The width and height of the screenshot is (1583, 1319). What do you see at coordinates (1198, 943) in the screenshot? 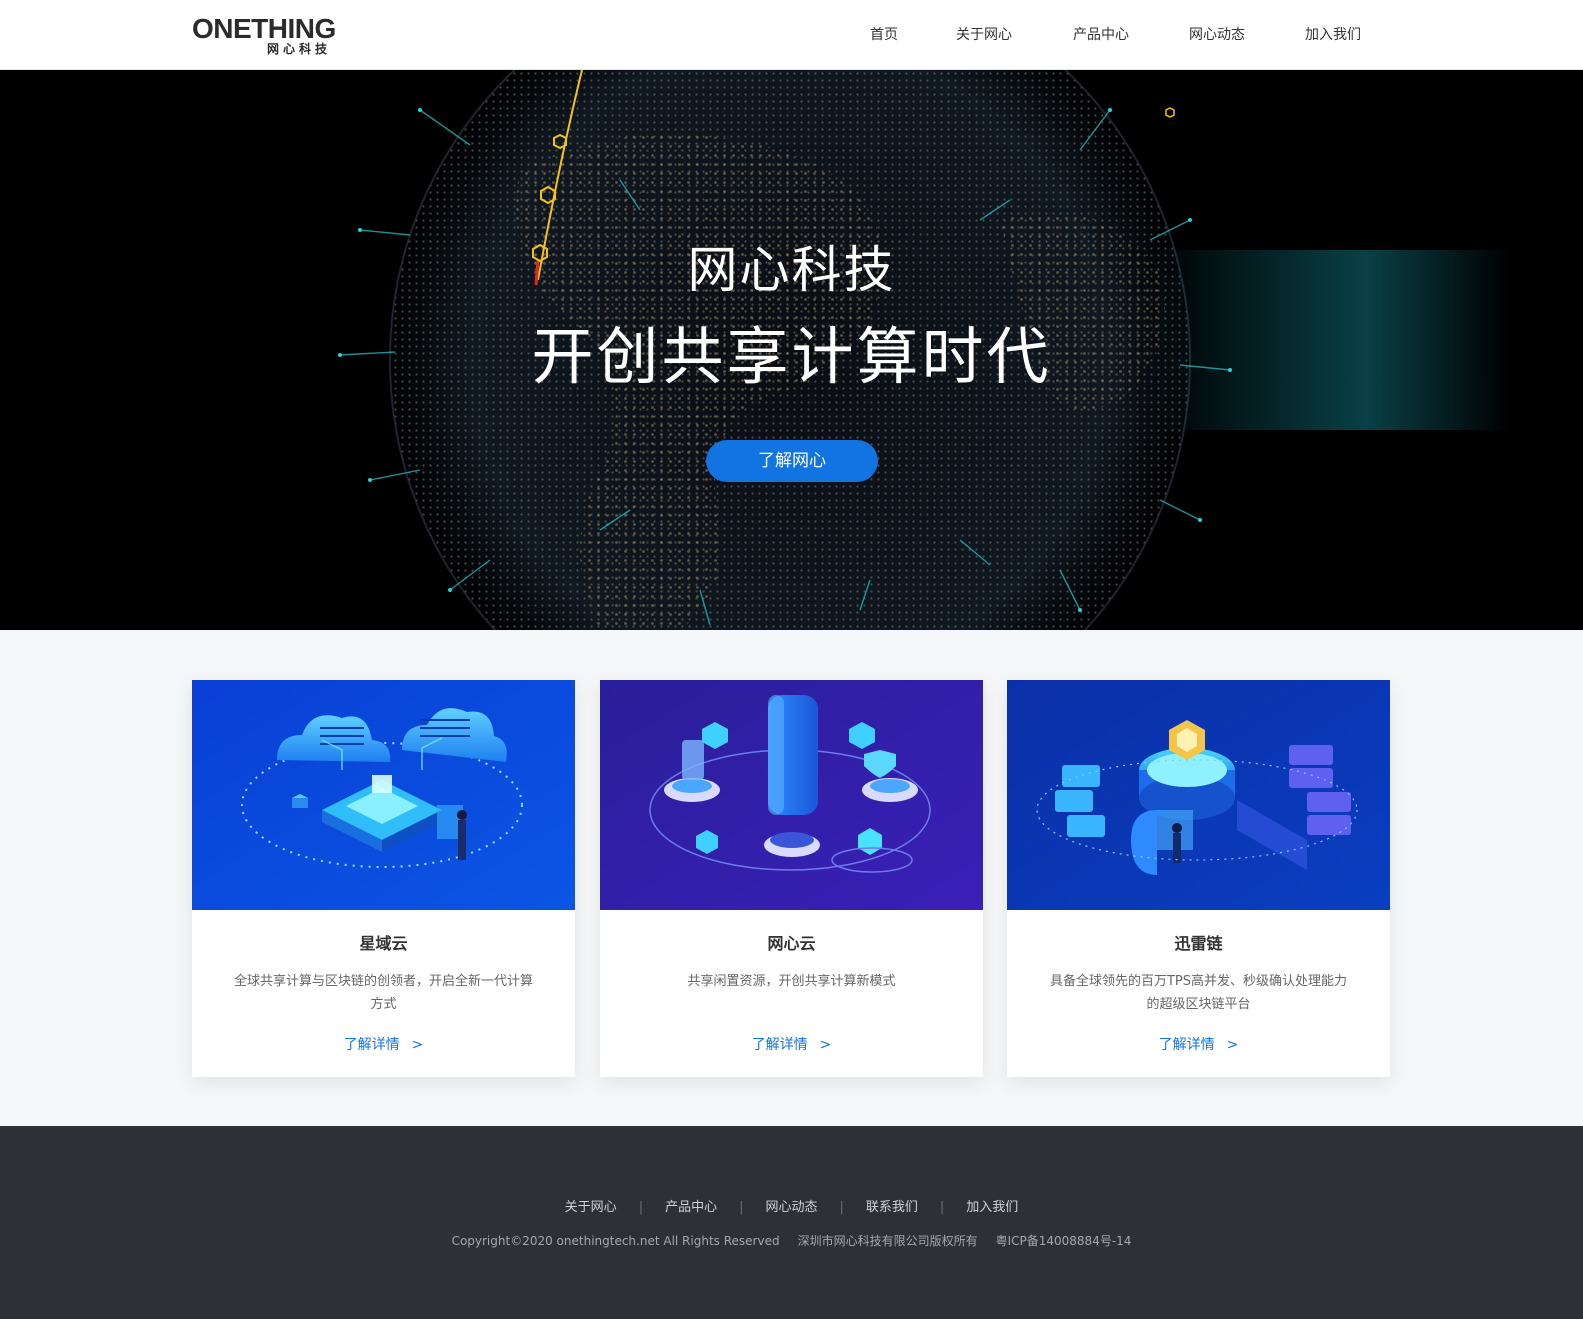
I see `product-title: 迅雷链` at bounding box center [1198, 943].